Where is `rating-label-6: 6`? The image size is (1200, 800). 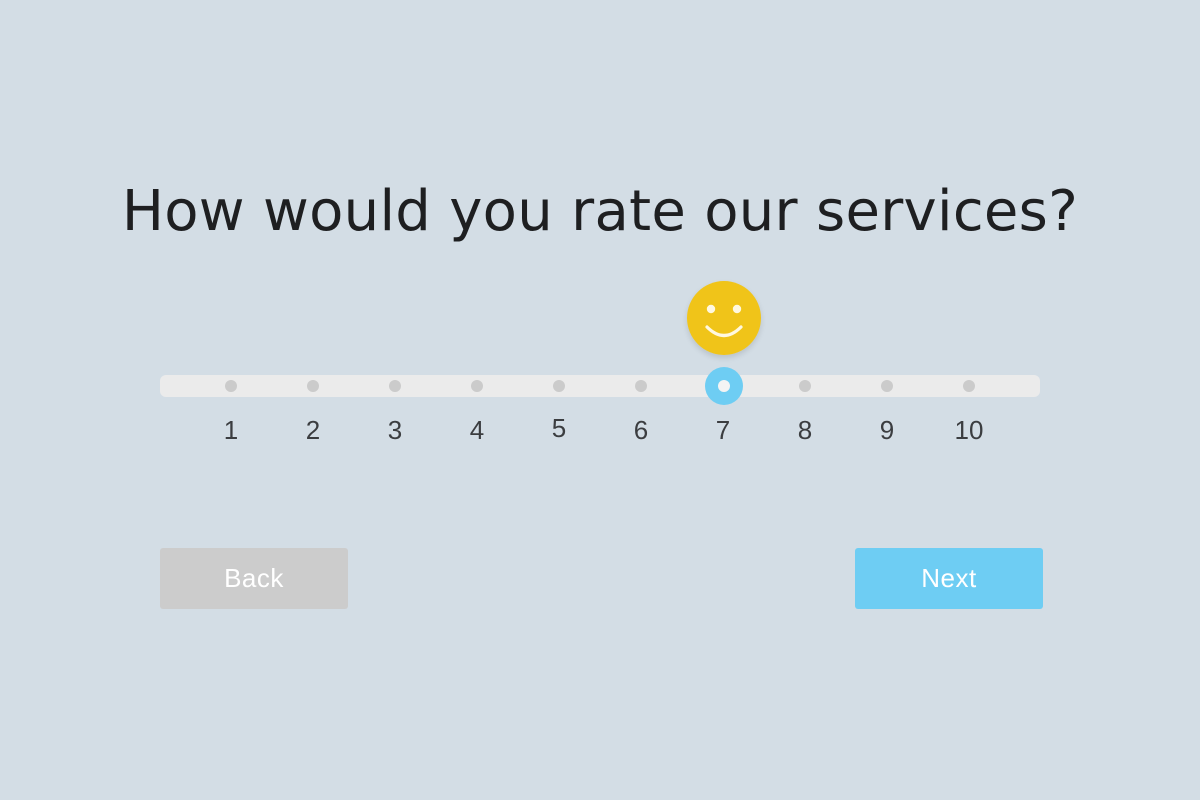 rating-label-6: 6 is located at coordinates (641, 430).